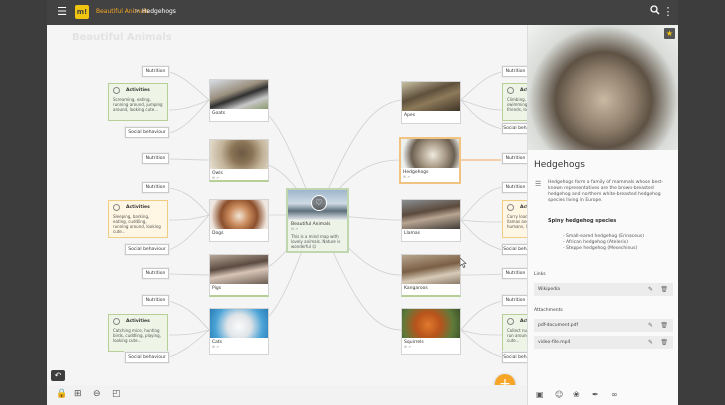 Image resolution: width=725 pixels, height=405 pixels. What do you see at coordinates (559, 394) in the screenshot?
I see `smiley-icon: ☺` at bounding box center [559, 394].